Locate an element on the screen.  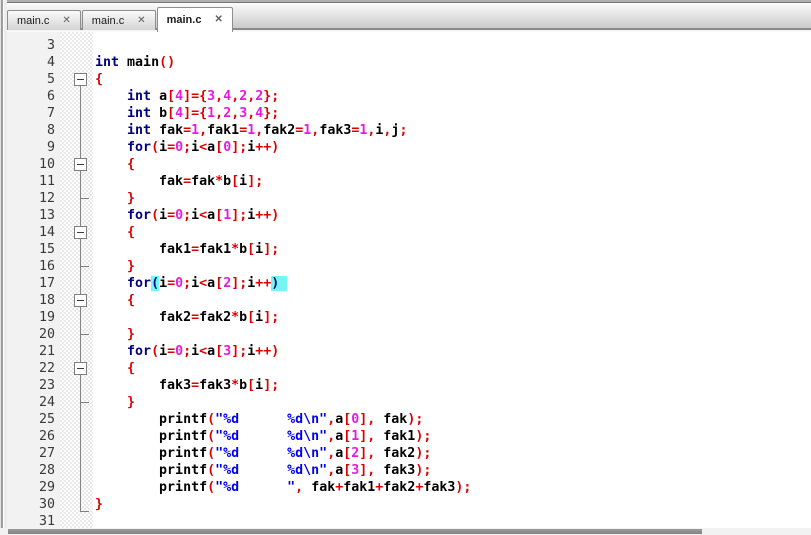
code-line-4: int main() is located at coordinates (453, 62).